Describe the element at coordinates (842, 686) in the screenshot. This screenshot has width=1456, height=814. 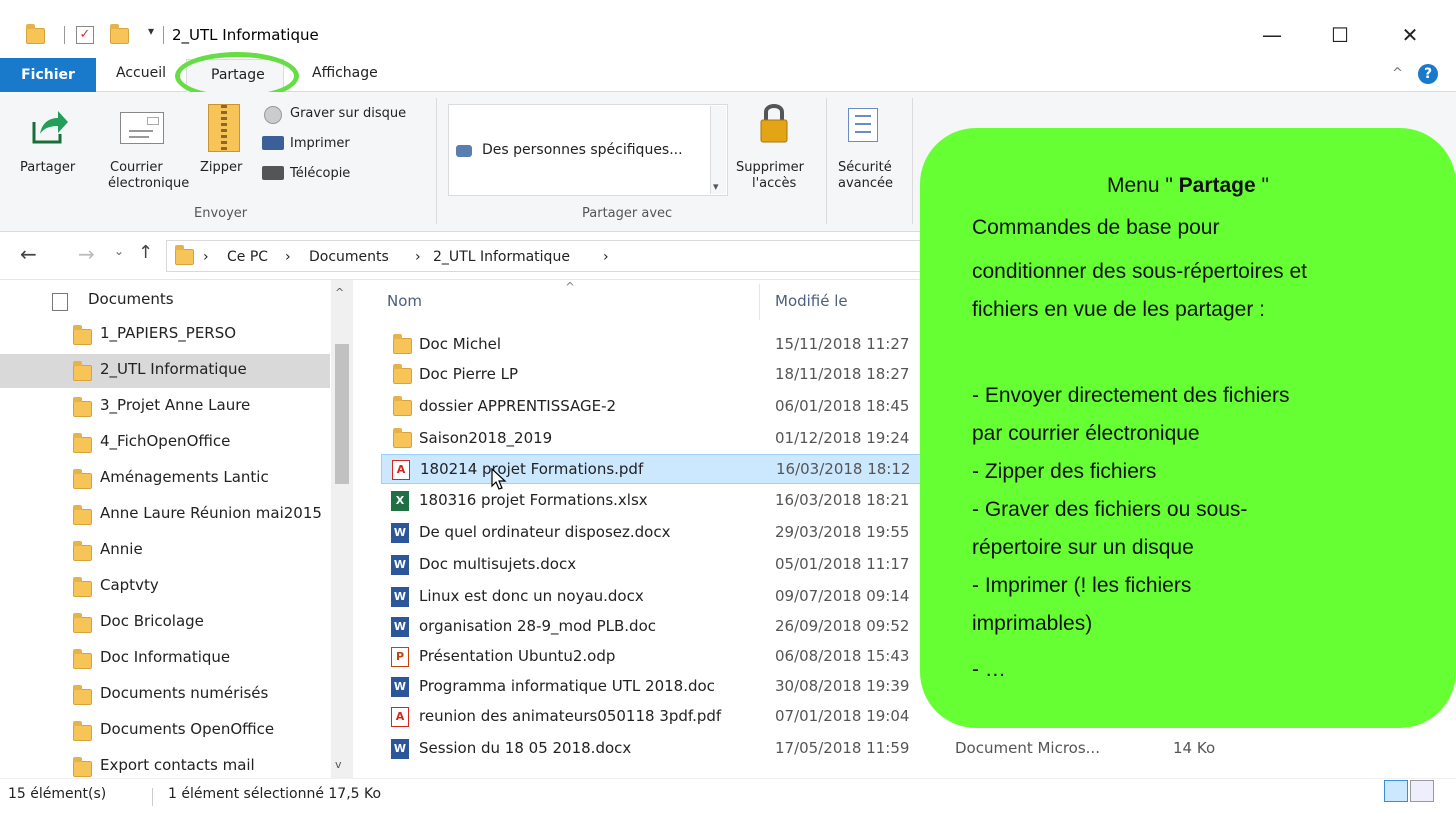
I see `file-date: 30/08/2018 19:39` at that location.